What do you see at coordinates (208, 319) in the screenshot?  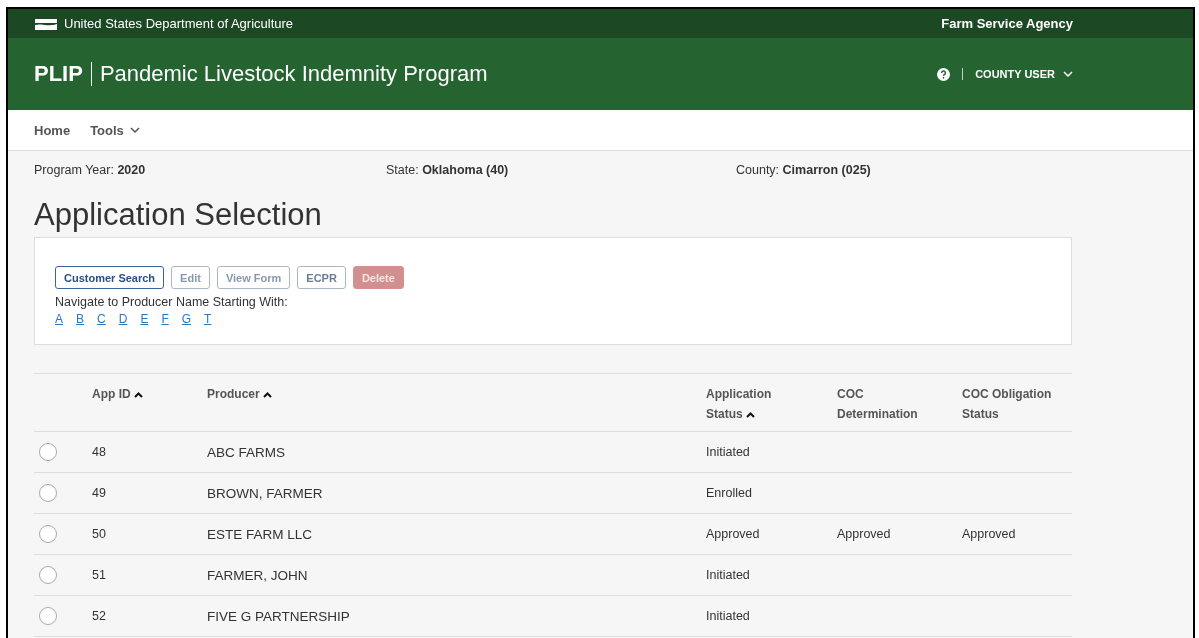 I see `letter-link: T` at bounding box center [208, 319].